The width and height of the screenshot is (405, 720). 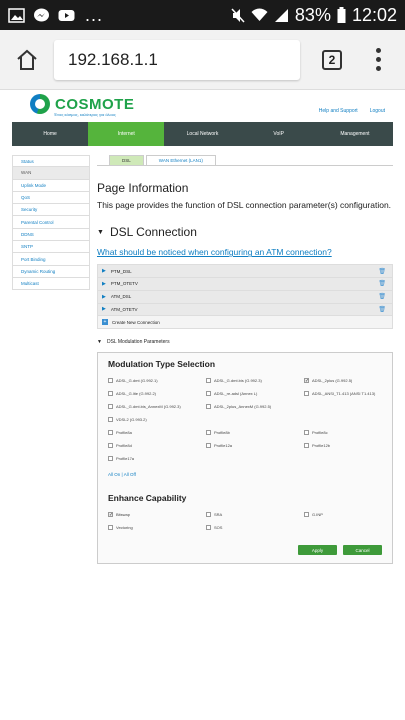 What do you see at coordinates (236, 393) in the screenshot?
I see `option-label: ADSL_re-adsl (Annex L)` at bounding box center [236, 393].